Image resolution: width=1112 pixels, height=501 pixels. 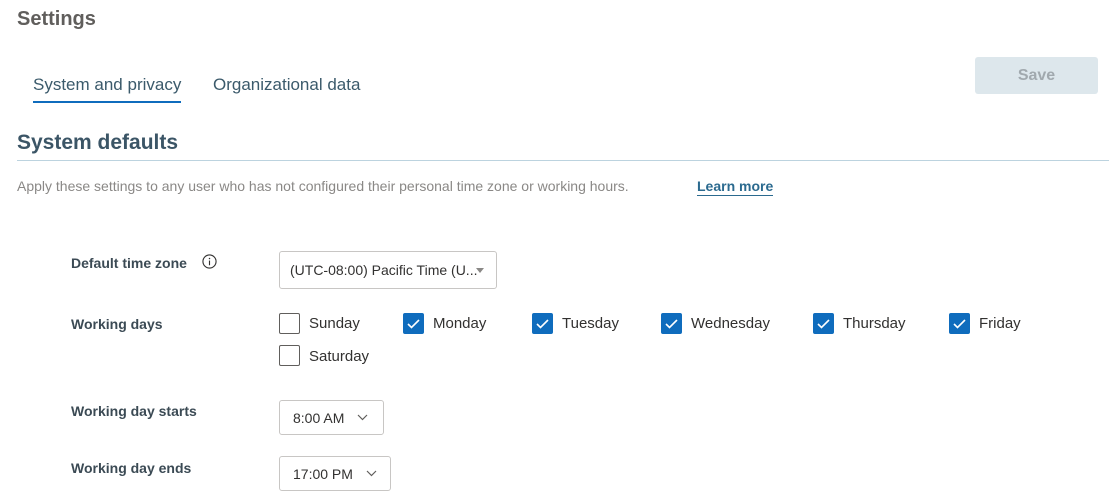 What do you see at coordinates (209, 261) in the screenshot?
I see `info-icon` at bounding box center [209, 261].